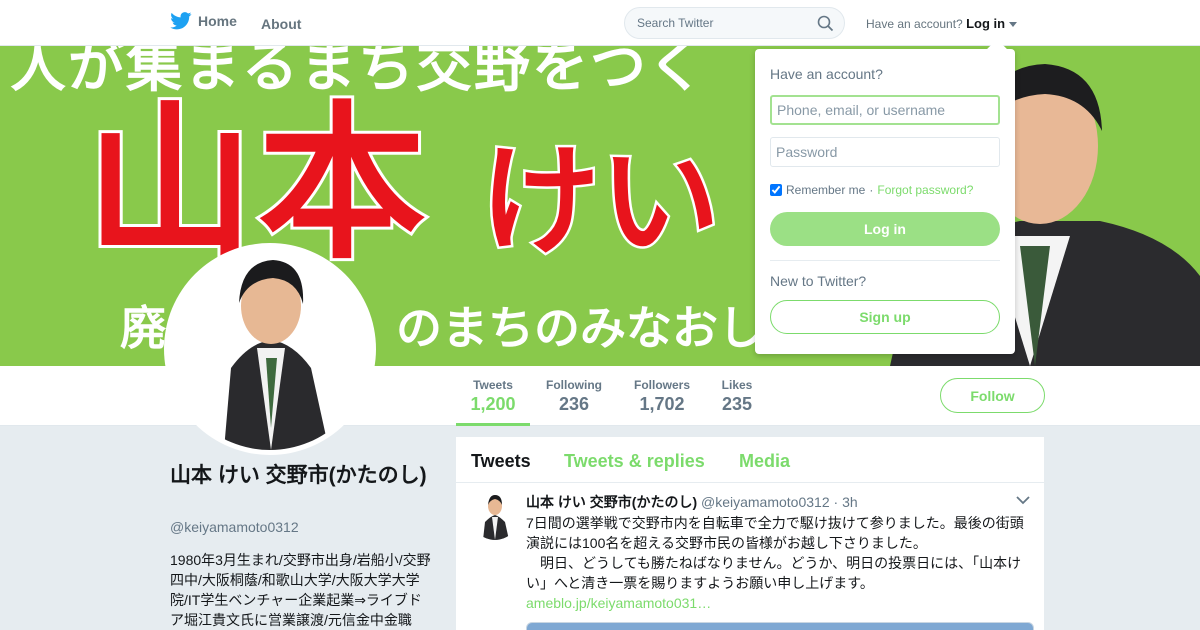 This screenshot has height=630, width=1200. I want to click on login-menu-toggle: Have an account? Log in, so click(942, 23).